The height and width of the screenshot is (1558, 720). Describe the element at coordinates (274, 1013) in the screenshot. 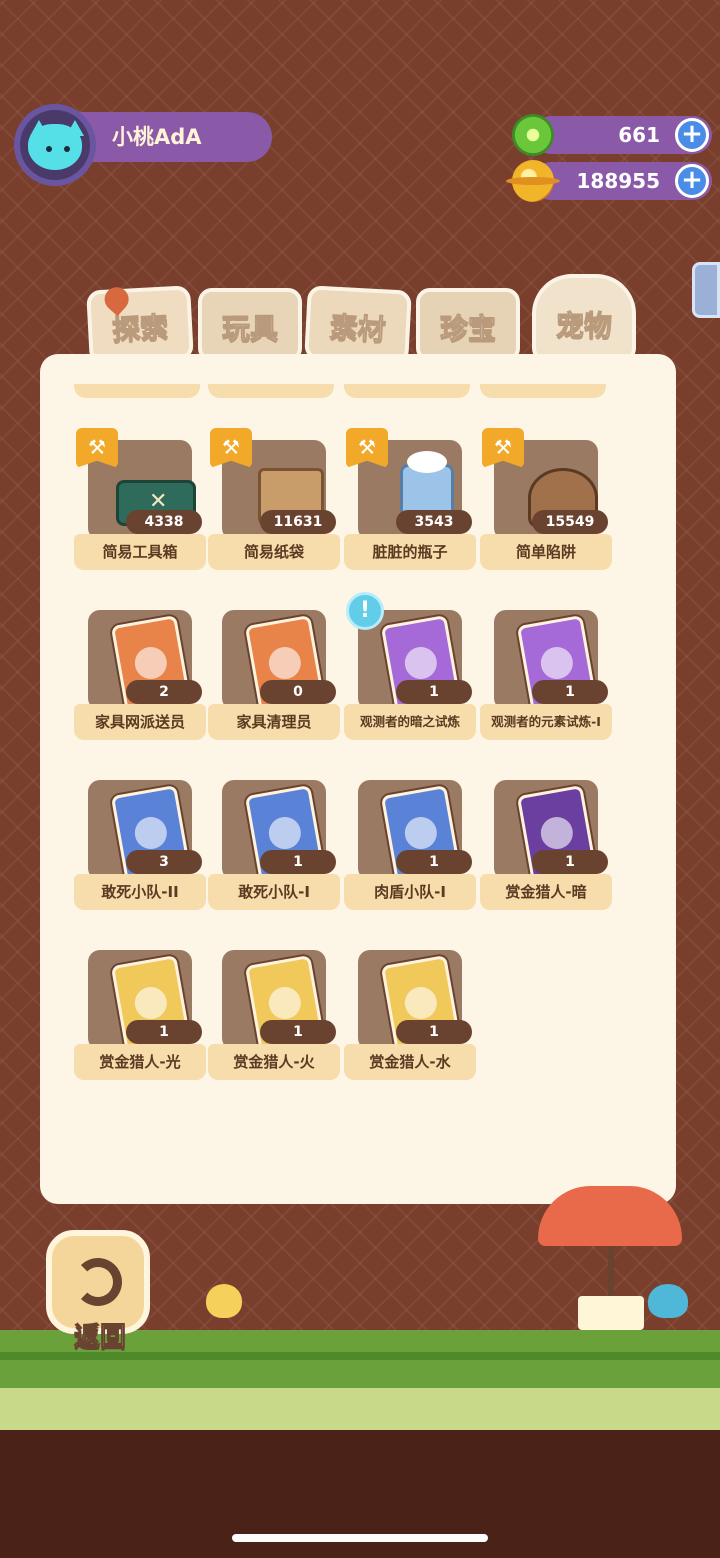

I see `inventory-item: 1 赏金猎人-火` at that location.